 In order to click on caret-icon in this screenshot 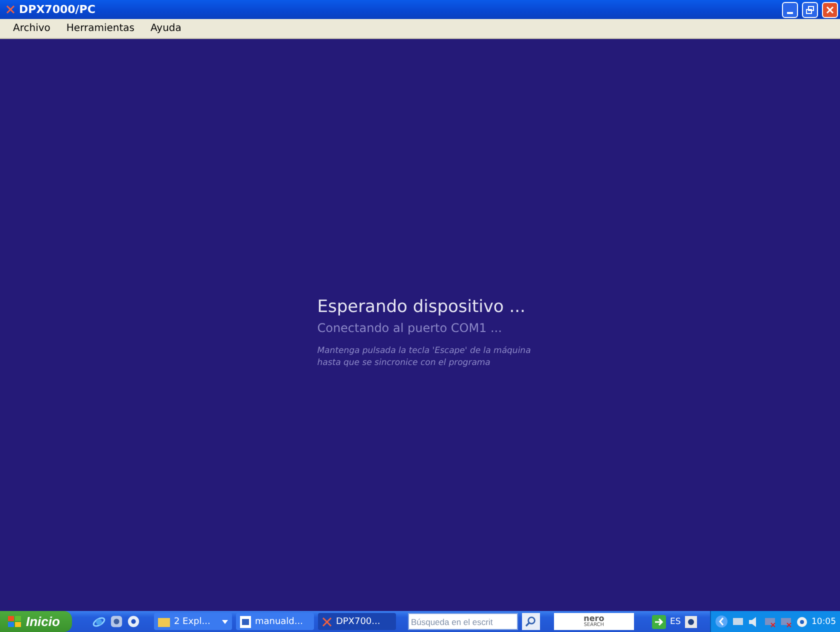, I will do `click(225, 622)`.